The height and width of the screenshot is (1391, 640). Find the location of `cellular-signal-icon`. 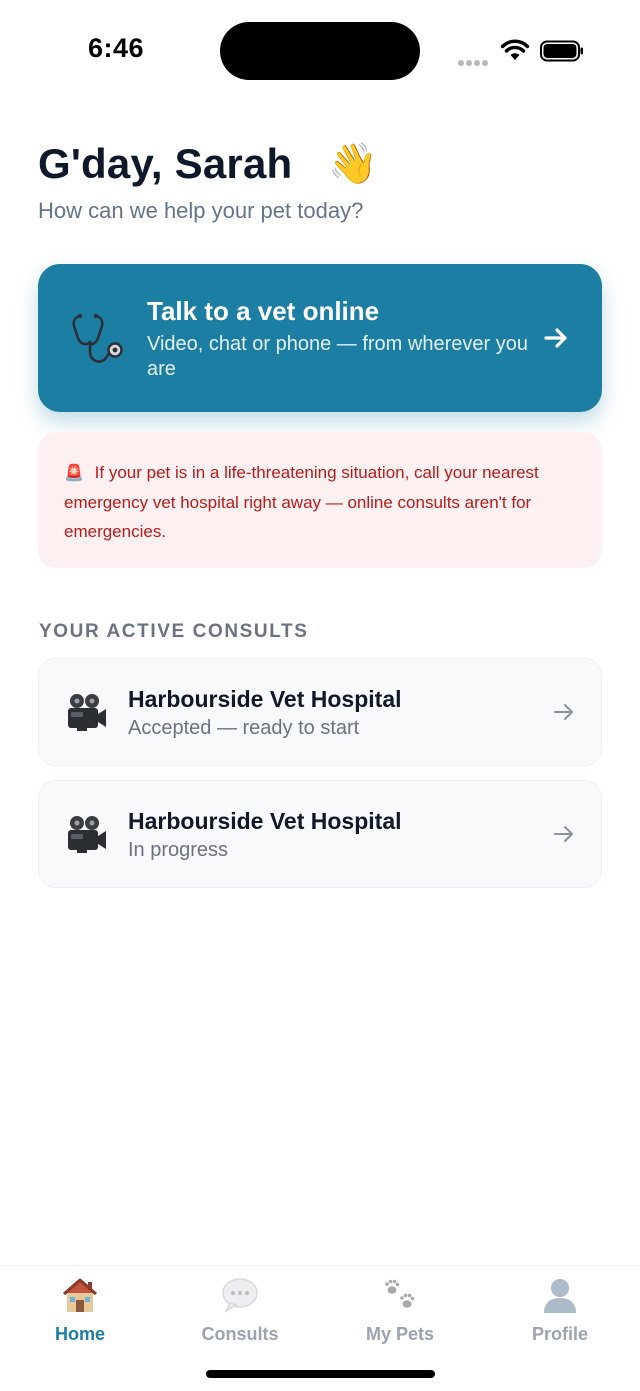

cellular-signal-icon is located at coordinates (475, 59).